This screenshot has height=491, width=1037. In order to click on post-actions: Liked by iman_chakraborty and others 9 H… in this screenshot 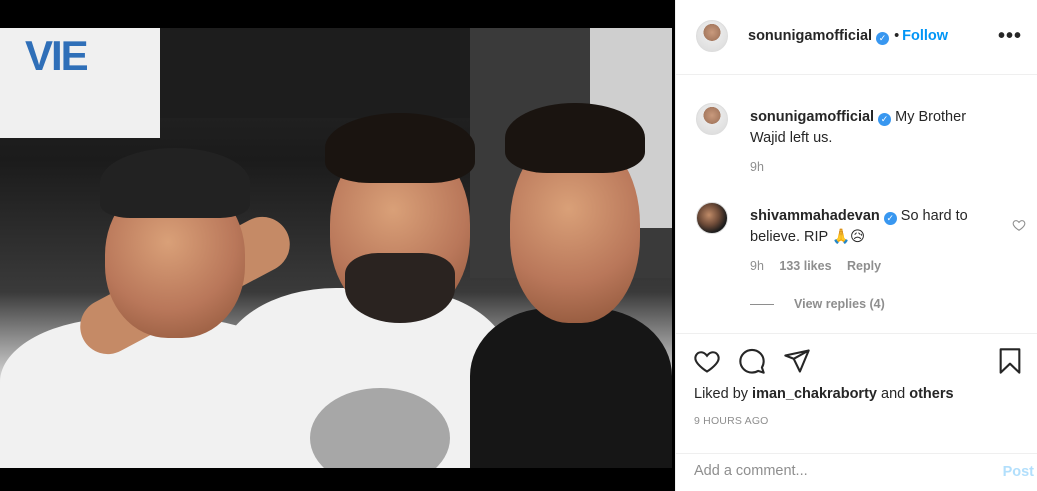, I will do `click(856, 388)`.